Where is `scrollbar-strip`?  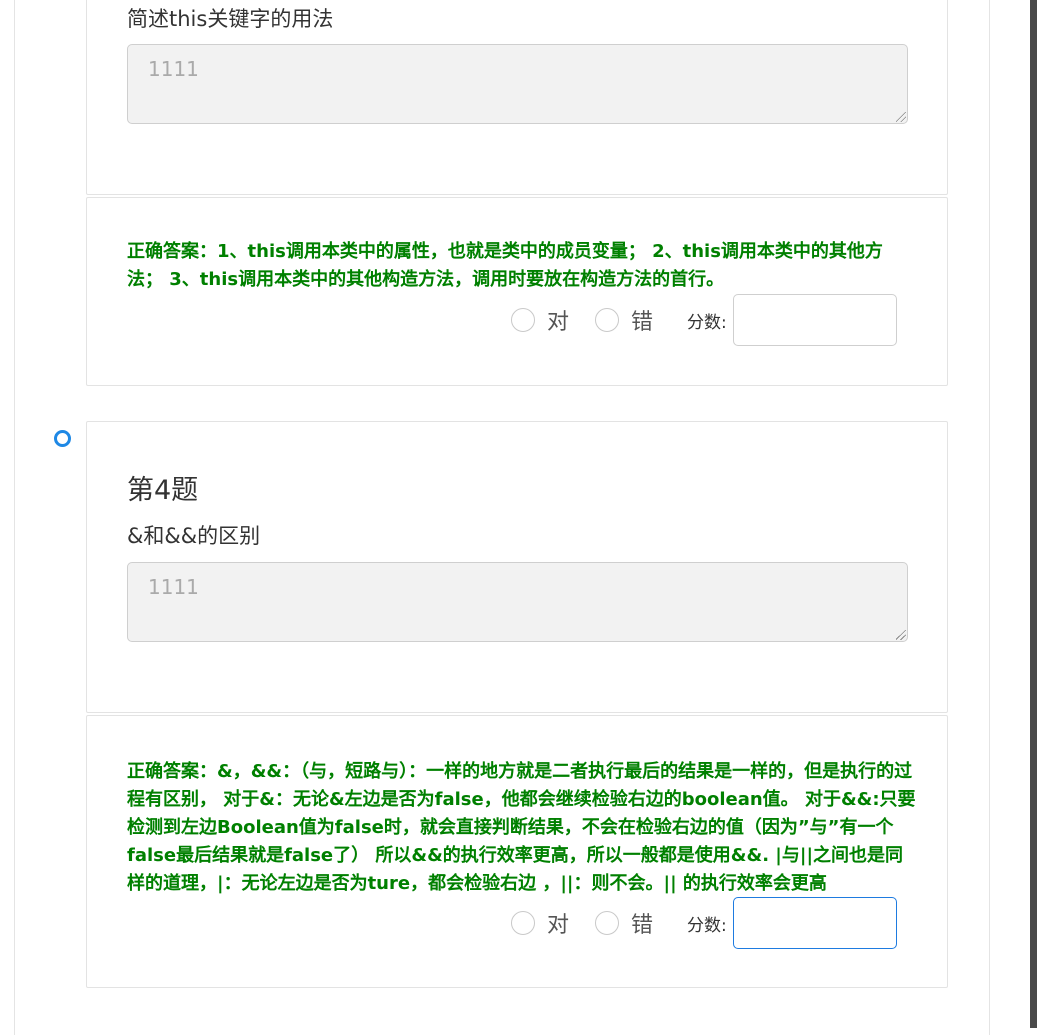
scrollbar-strip is located at coordinates (1033, 514).